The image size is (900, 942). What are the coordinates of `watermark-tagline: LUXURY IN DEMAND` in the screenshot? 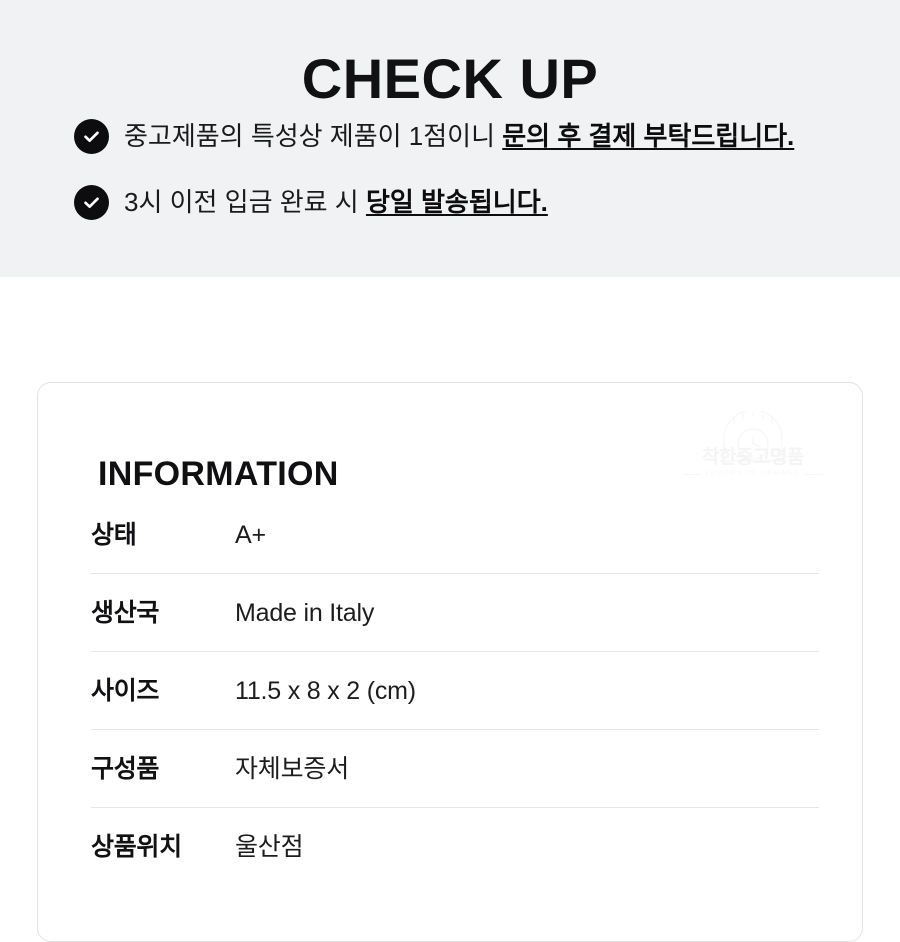 It's located at (753, 473).